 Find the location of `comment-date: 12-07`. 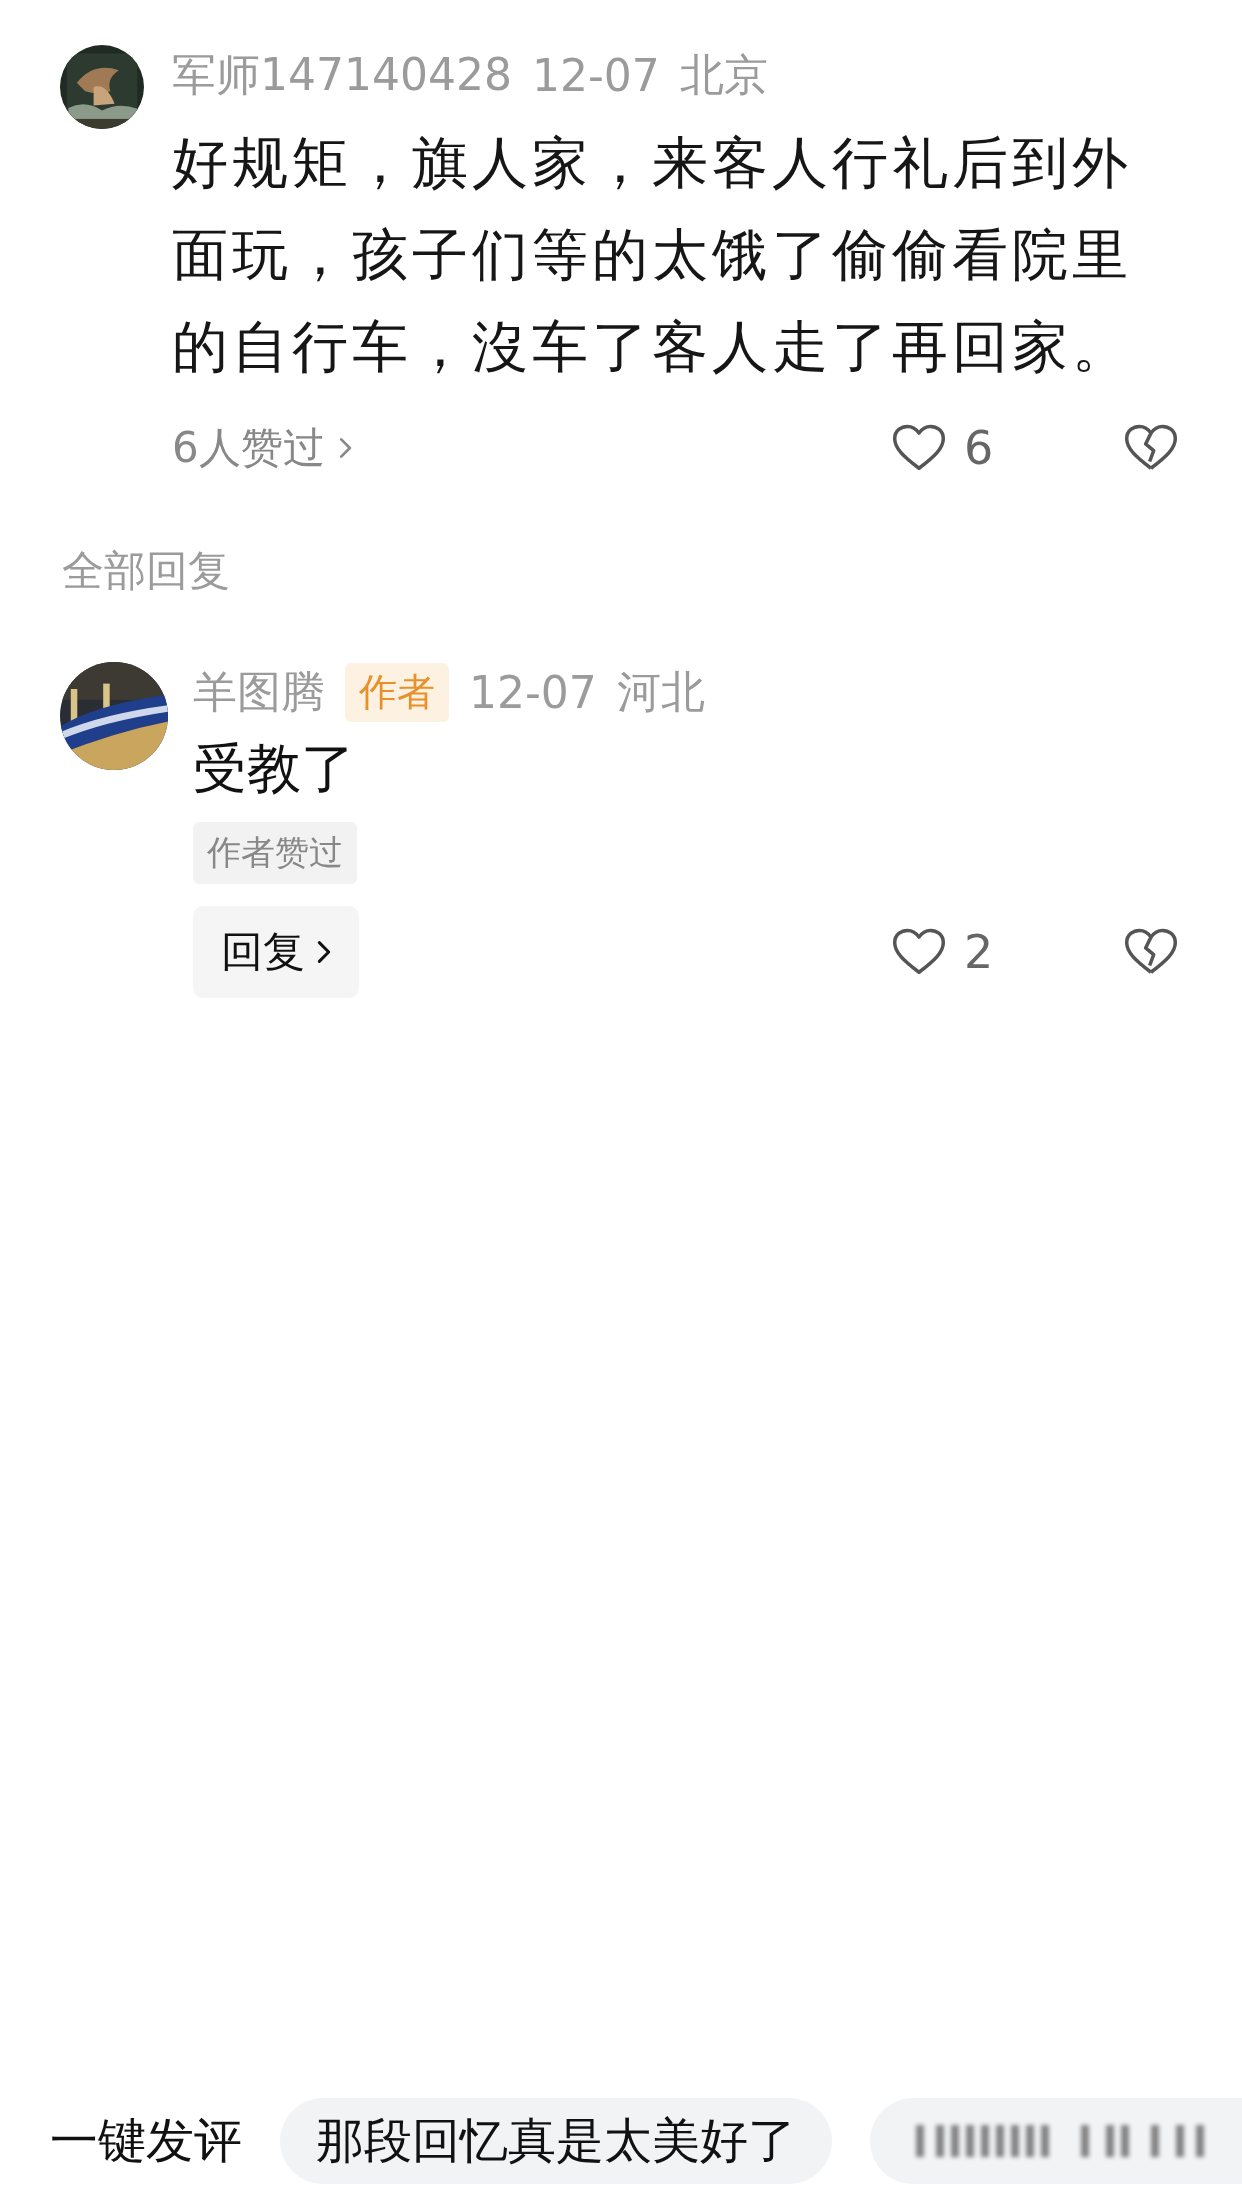

comment-date: 12-07 is located at coordinates (595, 75).